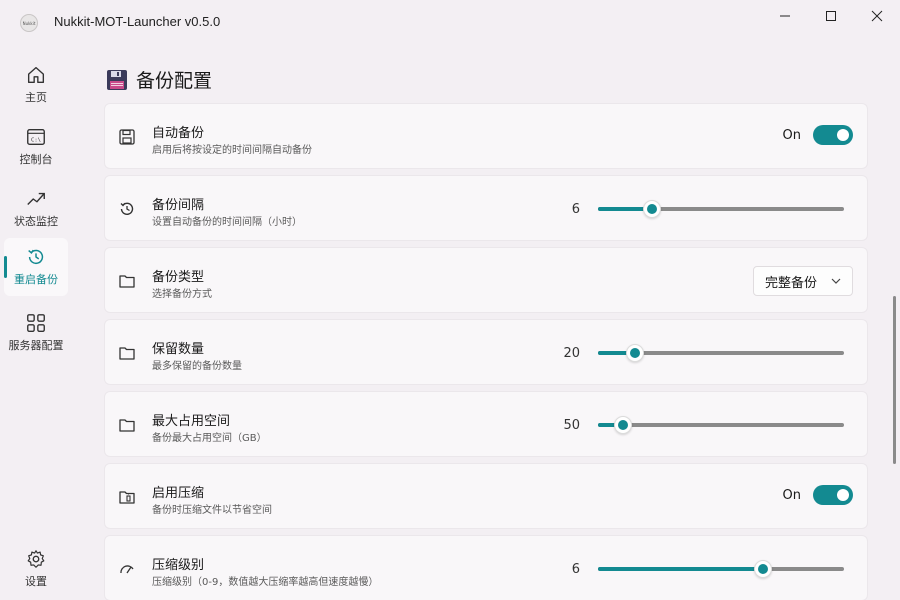 The width and height of the screenshot is (900, 600). I want to click on setting-card-compression-level: 压缩级别 压缩级别（0-9，数值越大压缩率越高但速度越慢） 6, so click(486, 567).